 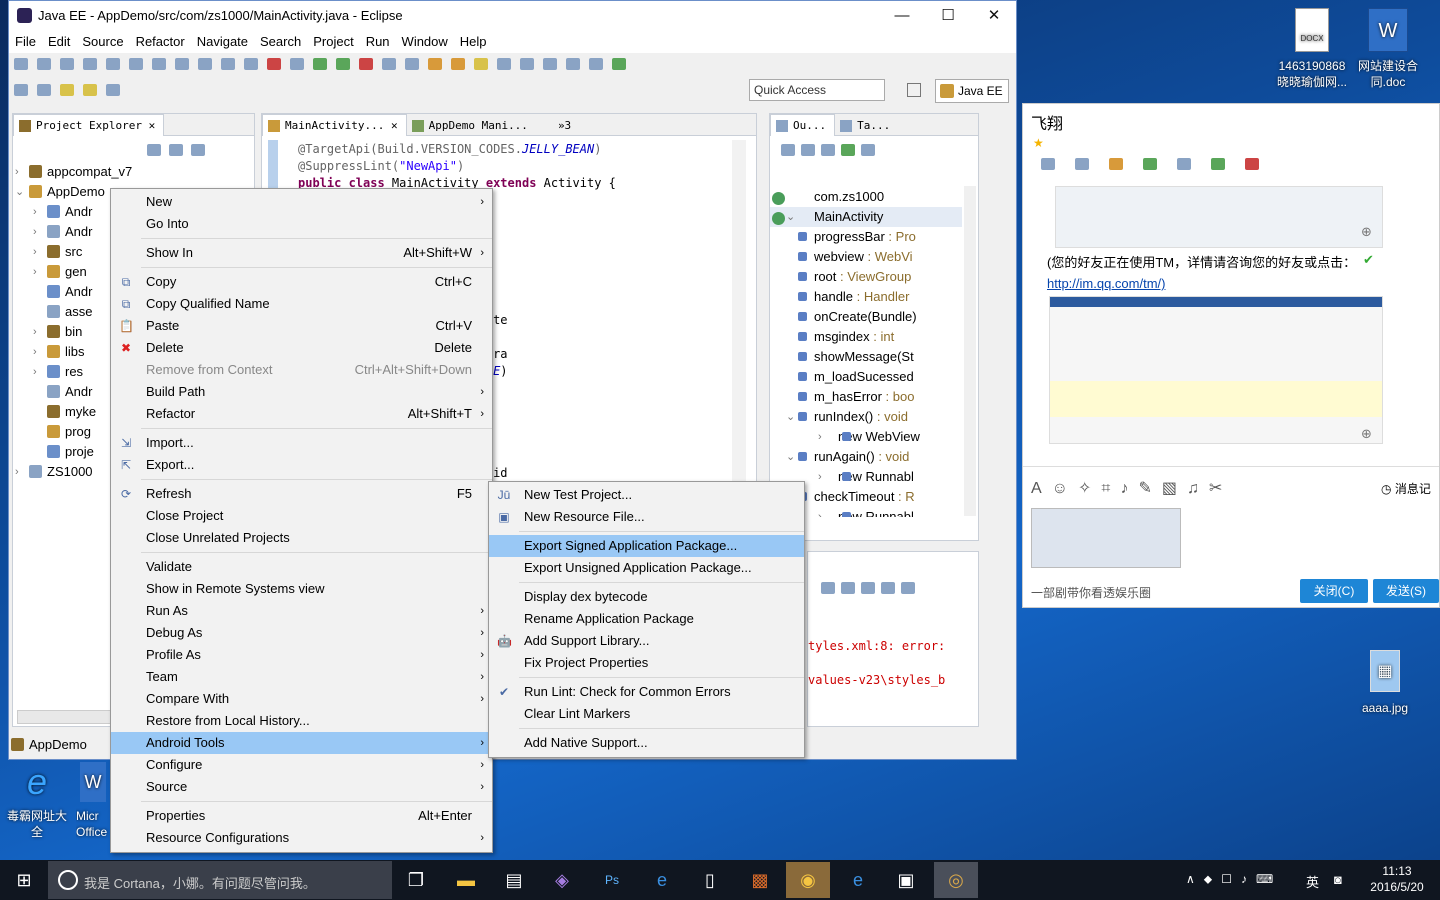 What do you see at coordinates (914, 90) in the screenshot?
I see `open-perspective-icon` at bounding box center [914, 90].